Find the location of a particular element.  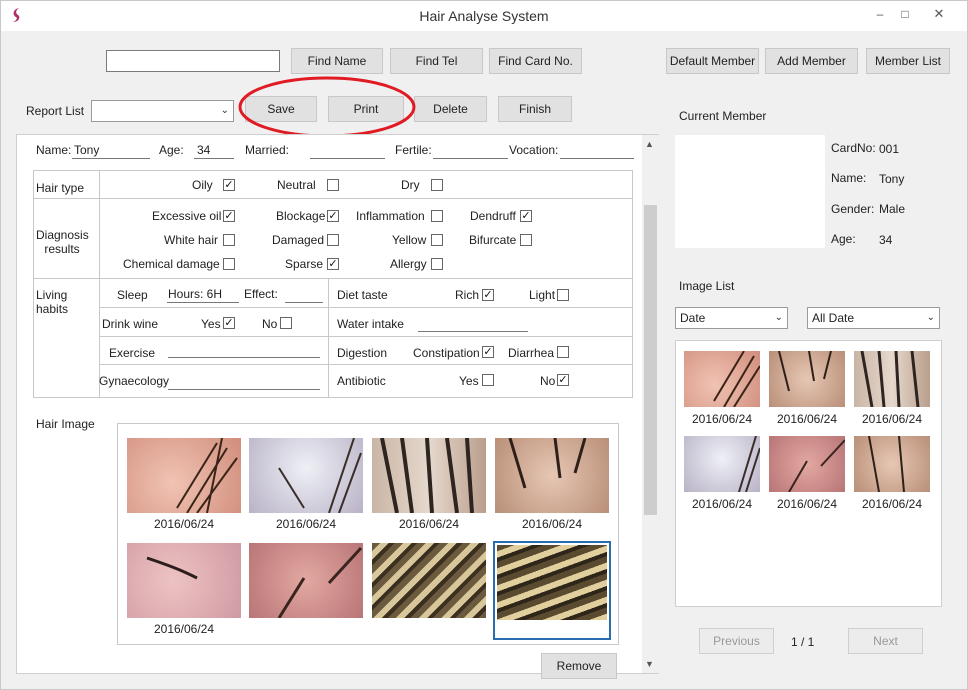

hair-image-label: Hair Image is located at coordinates (65, 424).